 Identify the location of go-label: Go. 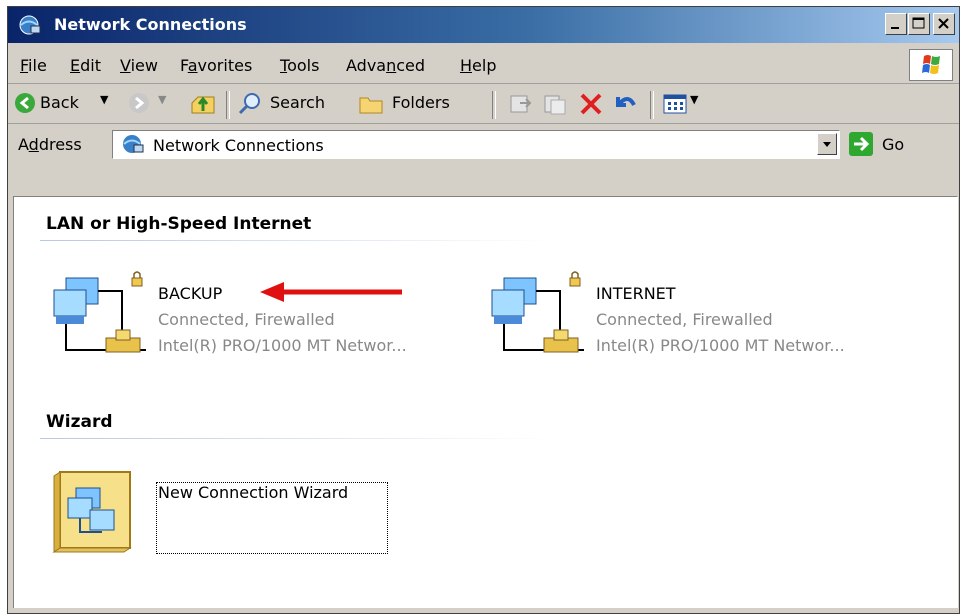
(893, 144).